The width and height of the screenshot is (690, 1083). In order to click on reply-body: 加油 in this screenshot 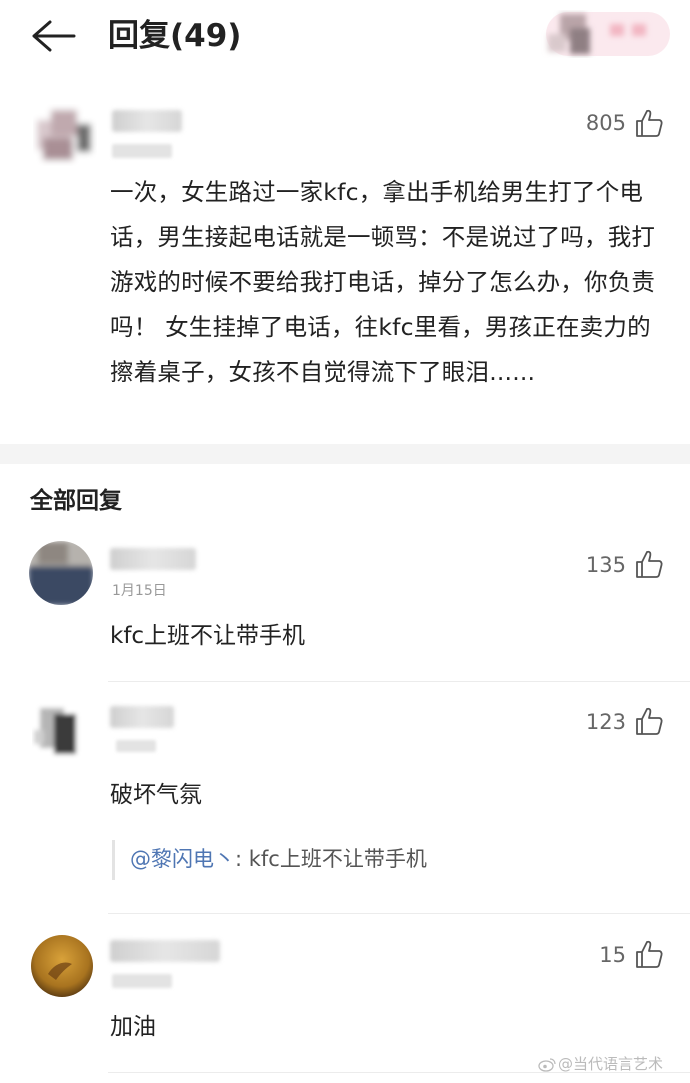, I will do `click(133, 1027)`.